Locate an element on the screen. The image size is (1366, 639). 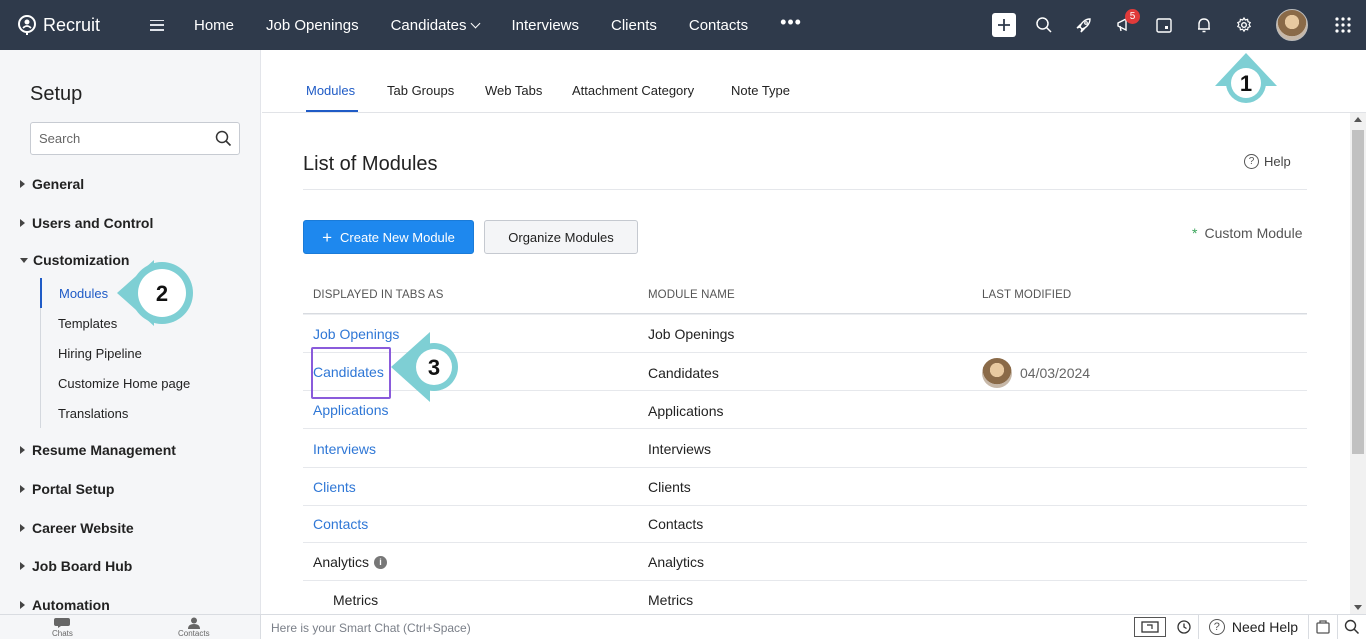
module-name: Metrics is located at coordinates (671, 600).